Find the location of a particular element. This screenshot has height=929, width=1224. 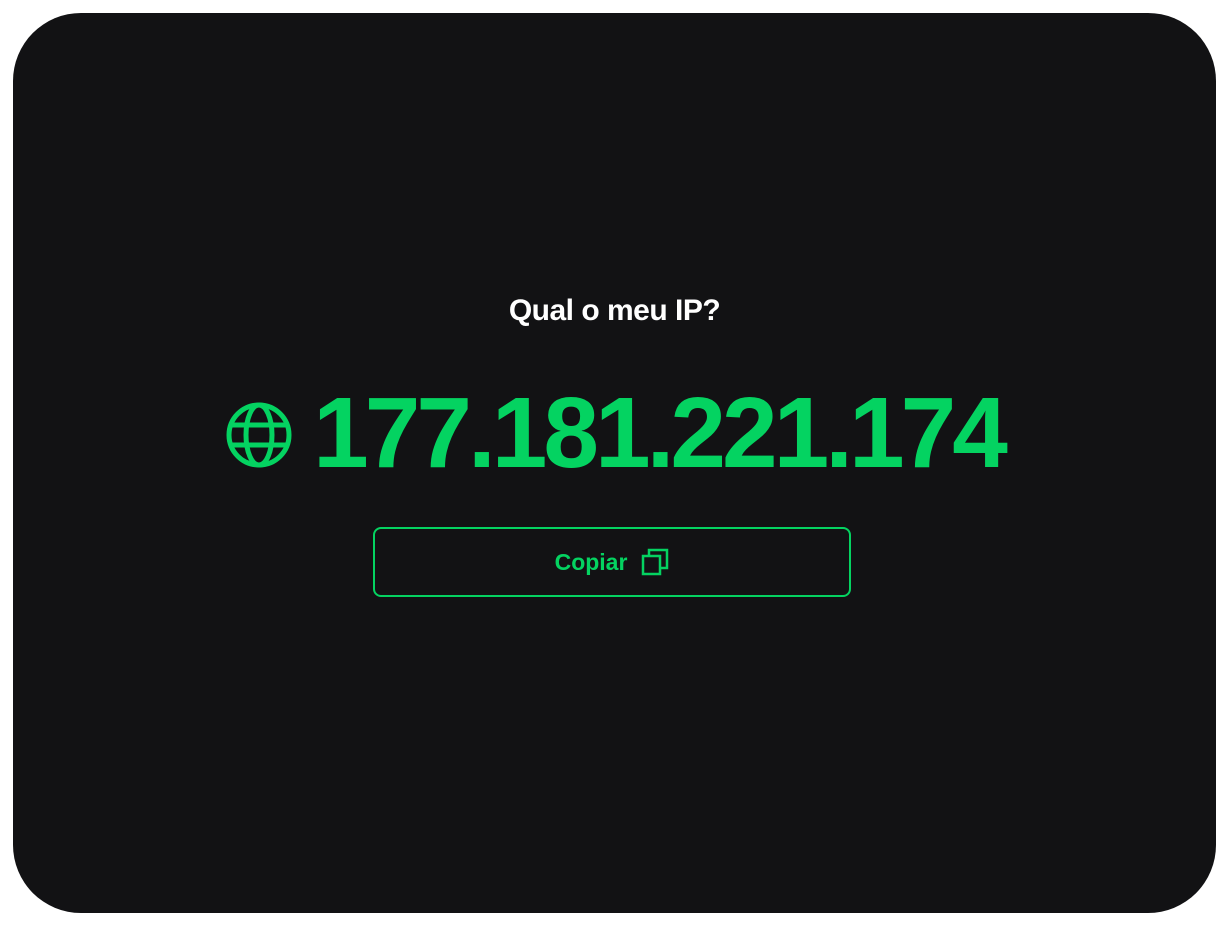

globe-icon is located at coordinates (259, 435).